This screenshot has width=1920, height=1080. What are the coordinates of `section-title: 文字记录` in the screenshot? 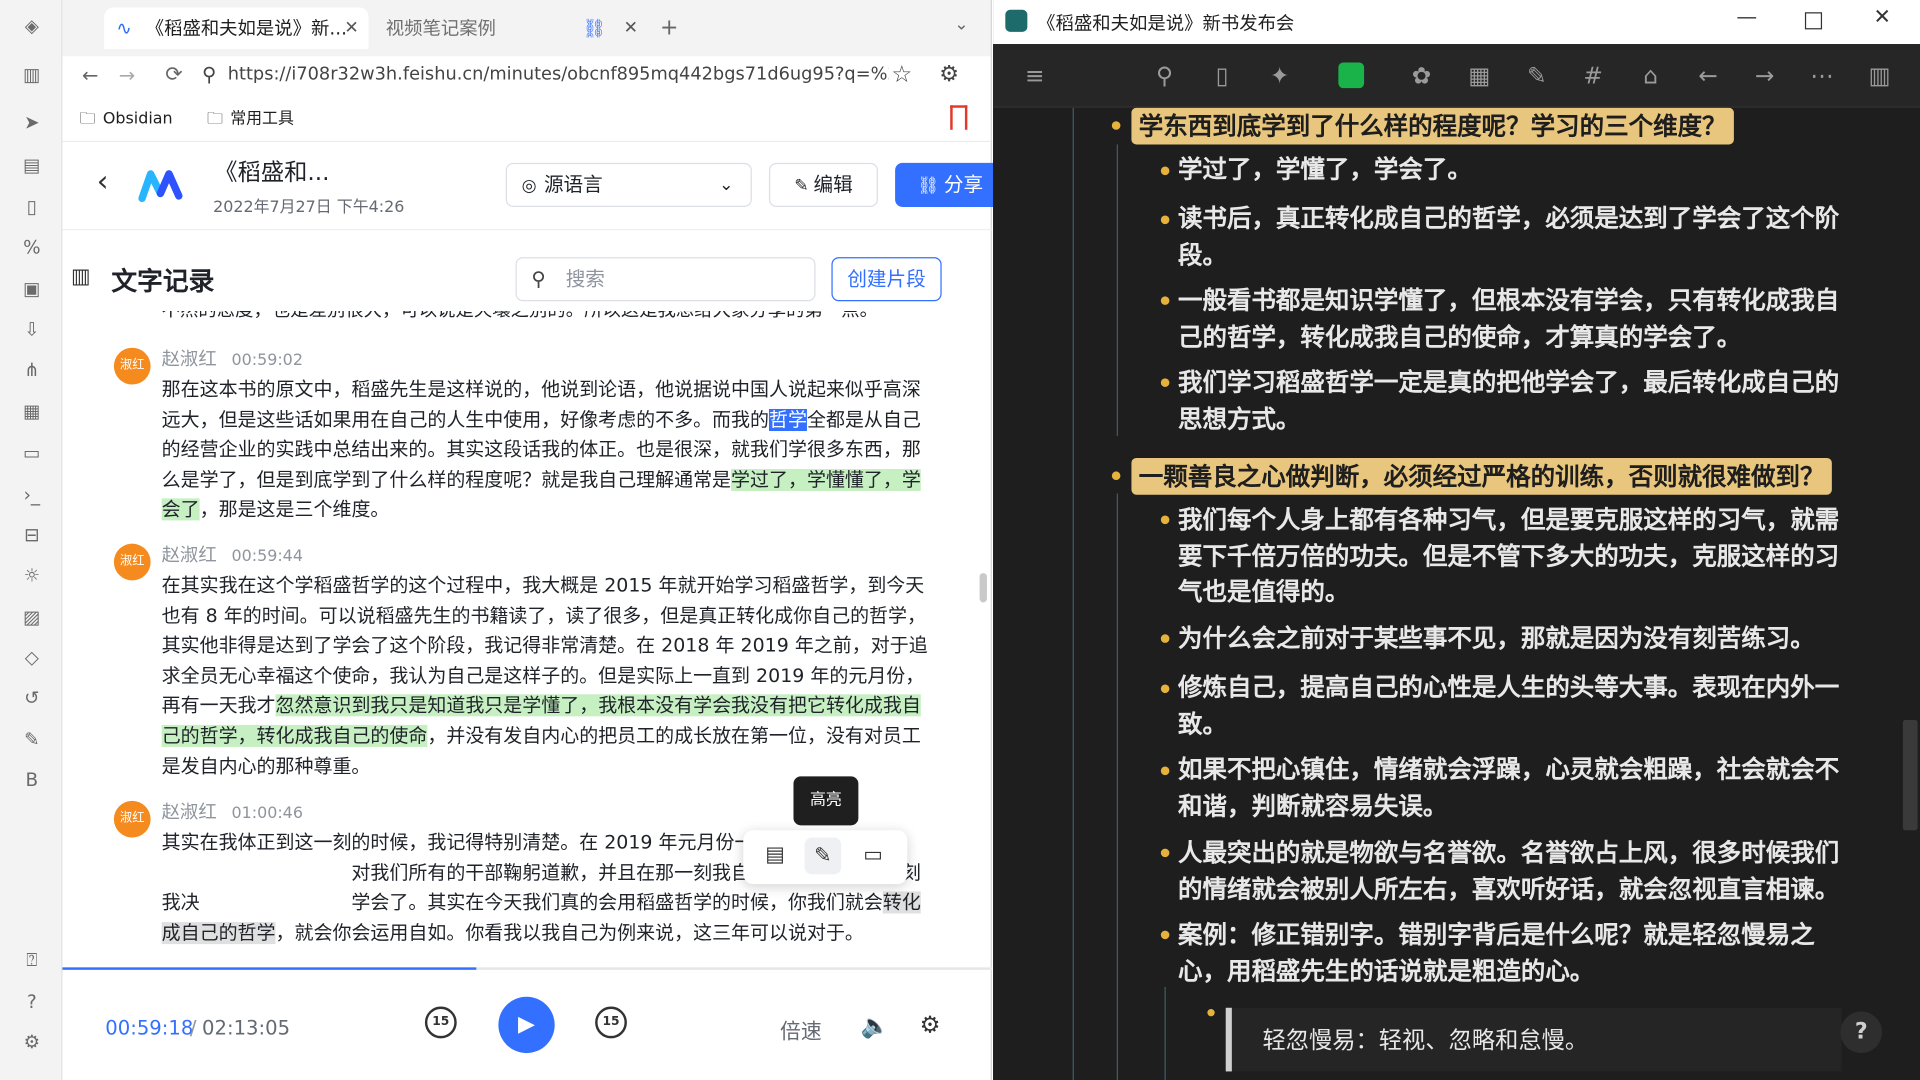 It's located at (163, 281).